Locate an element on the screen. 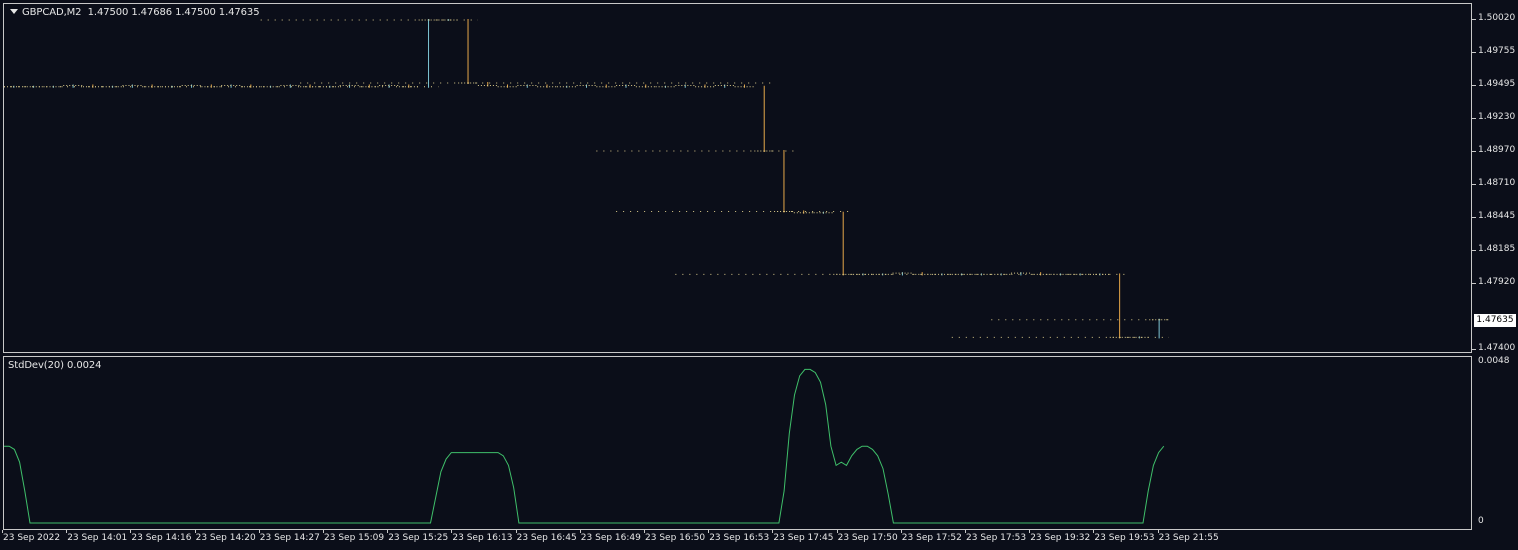  price-axis-label: 1.48710 is located at coordinates (1497, 183).